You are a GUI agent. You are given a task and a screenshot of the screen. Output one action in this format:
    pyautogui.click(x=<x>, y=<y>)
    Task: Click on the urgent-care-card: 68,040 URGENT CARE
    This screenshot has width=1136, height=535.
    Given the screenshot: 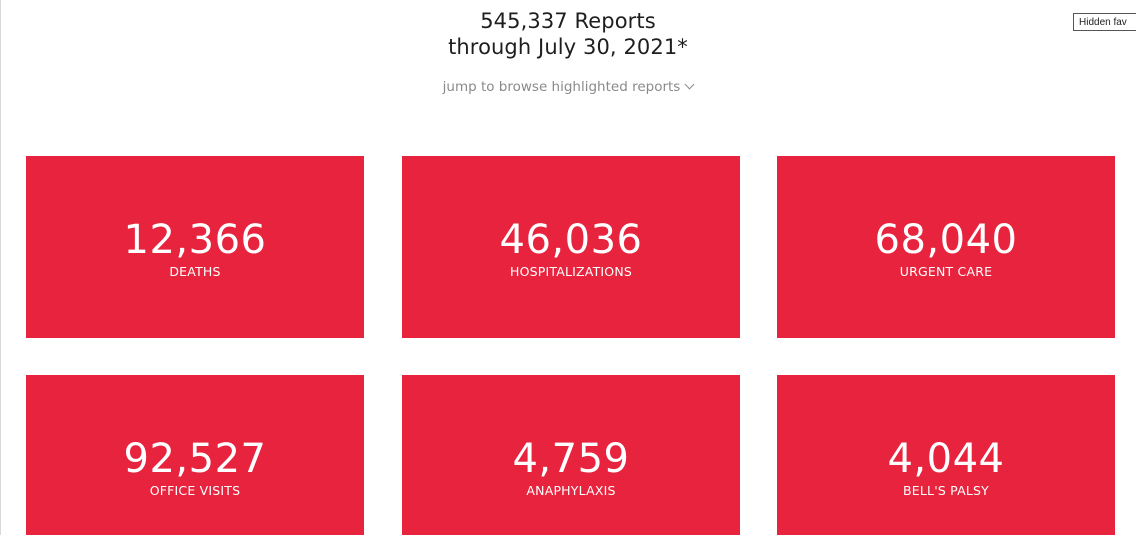 What is the action you would take?
    pyautogui.click(x=946, y=247)
    